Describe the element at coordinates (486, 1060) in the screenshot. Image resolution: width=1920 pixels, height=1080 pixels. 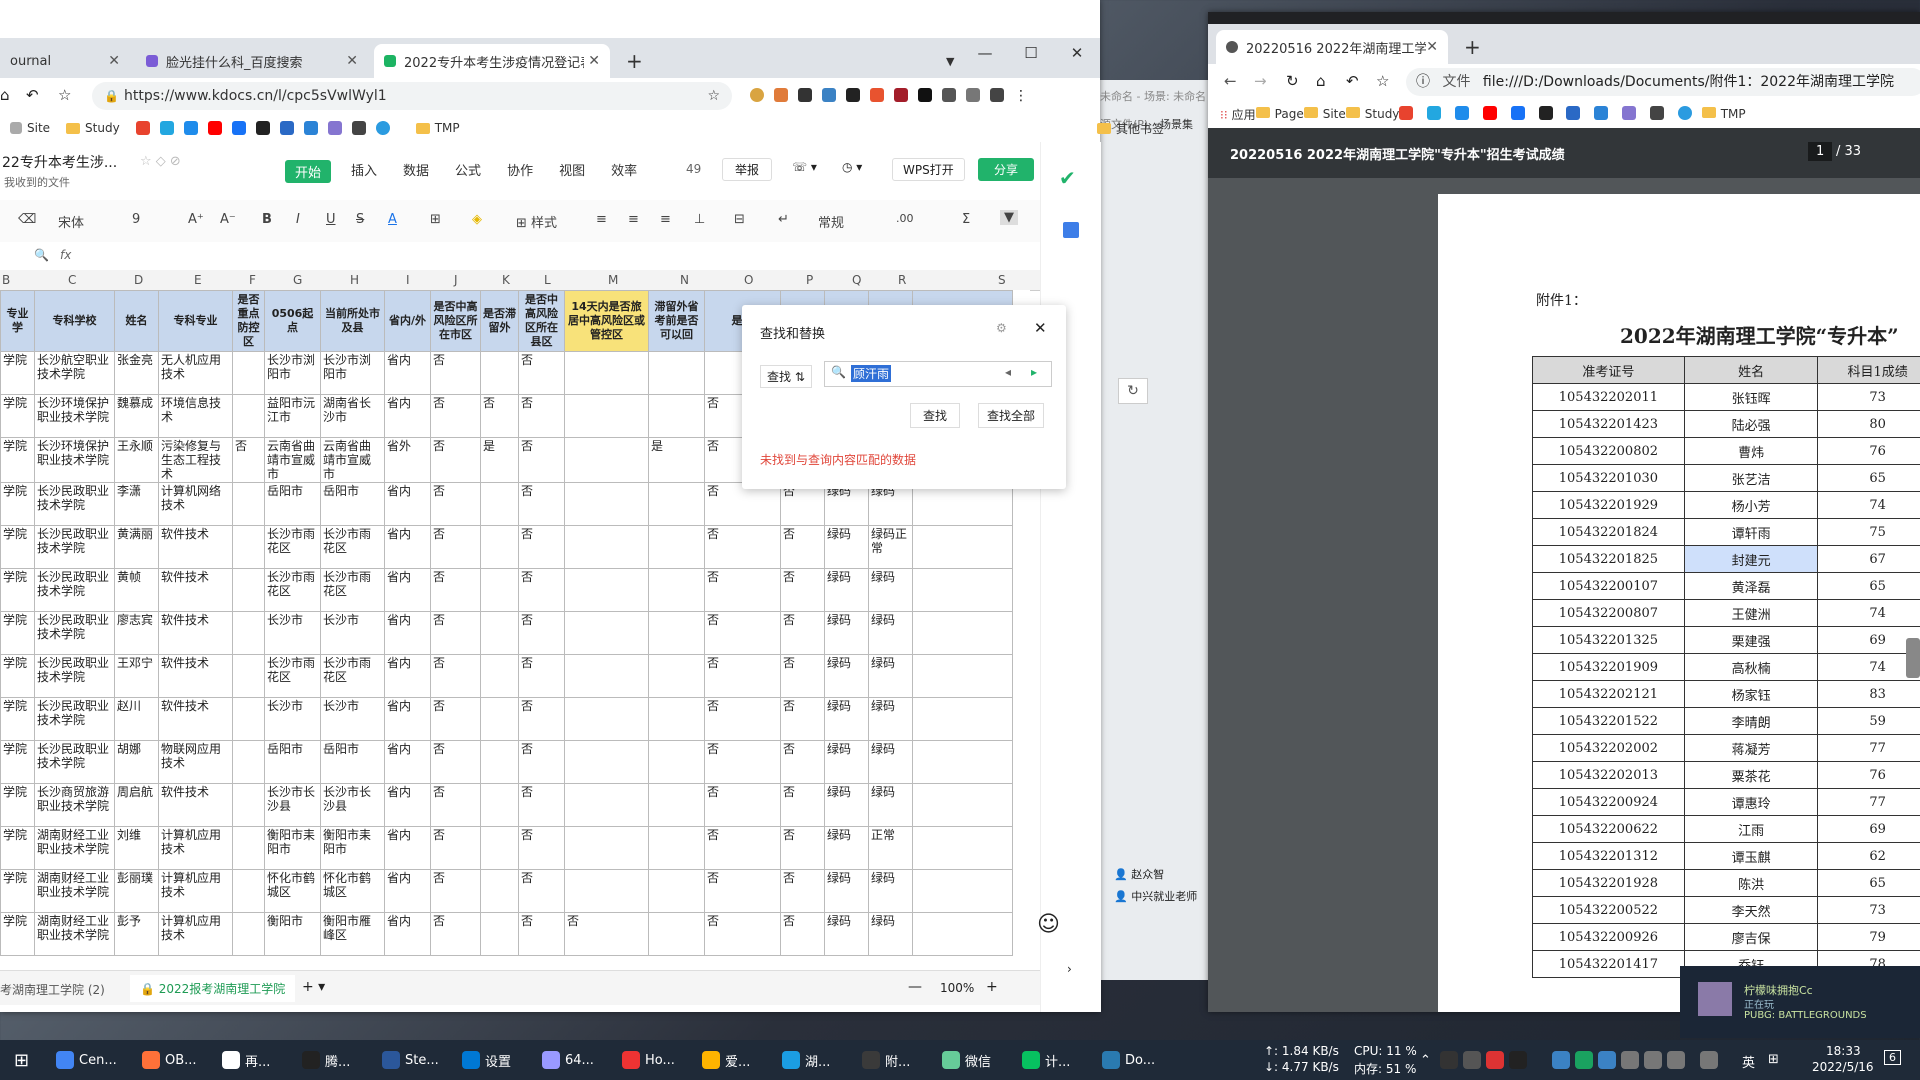
I see `taskbar-app: 设置` at that location.